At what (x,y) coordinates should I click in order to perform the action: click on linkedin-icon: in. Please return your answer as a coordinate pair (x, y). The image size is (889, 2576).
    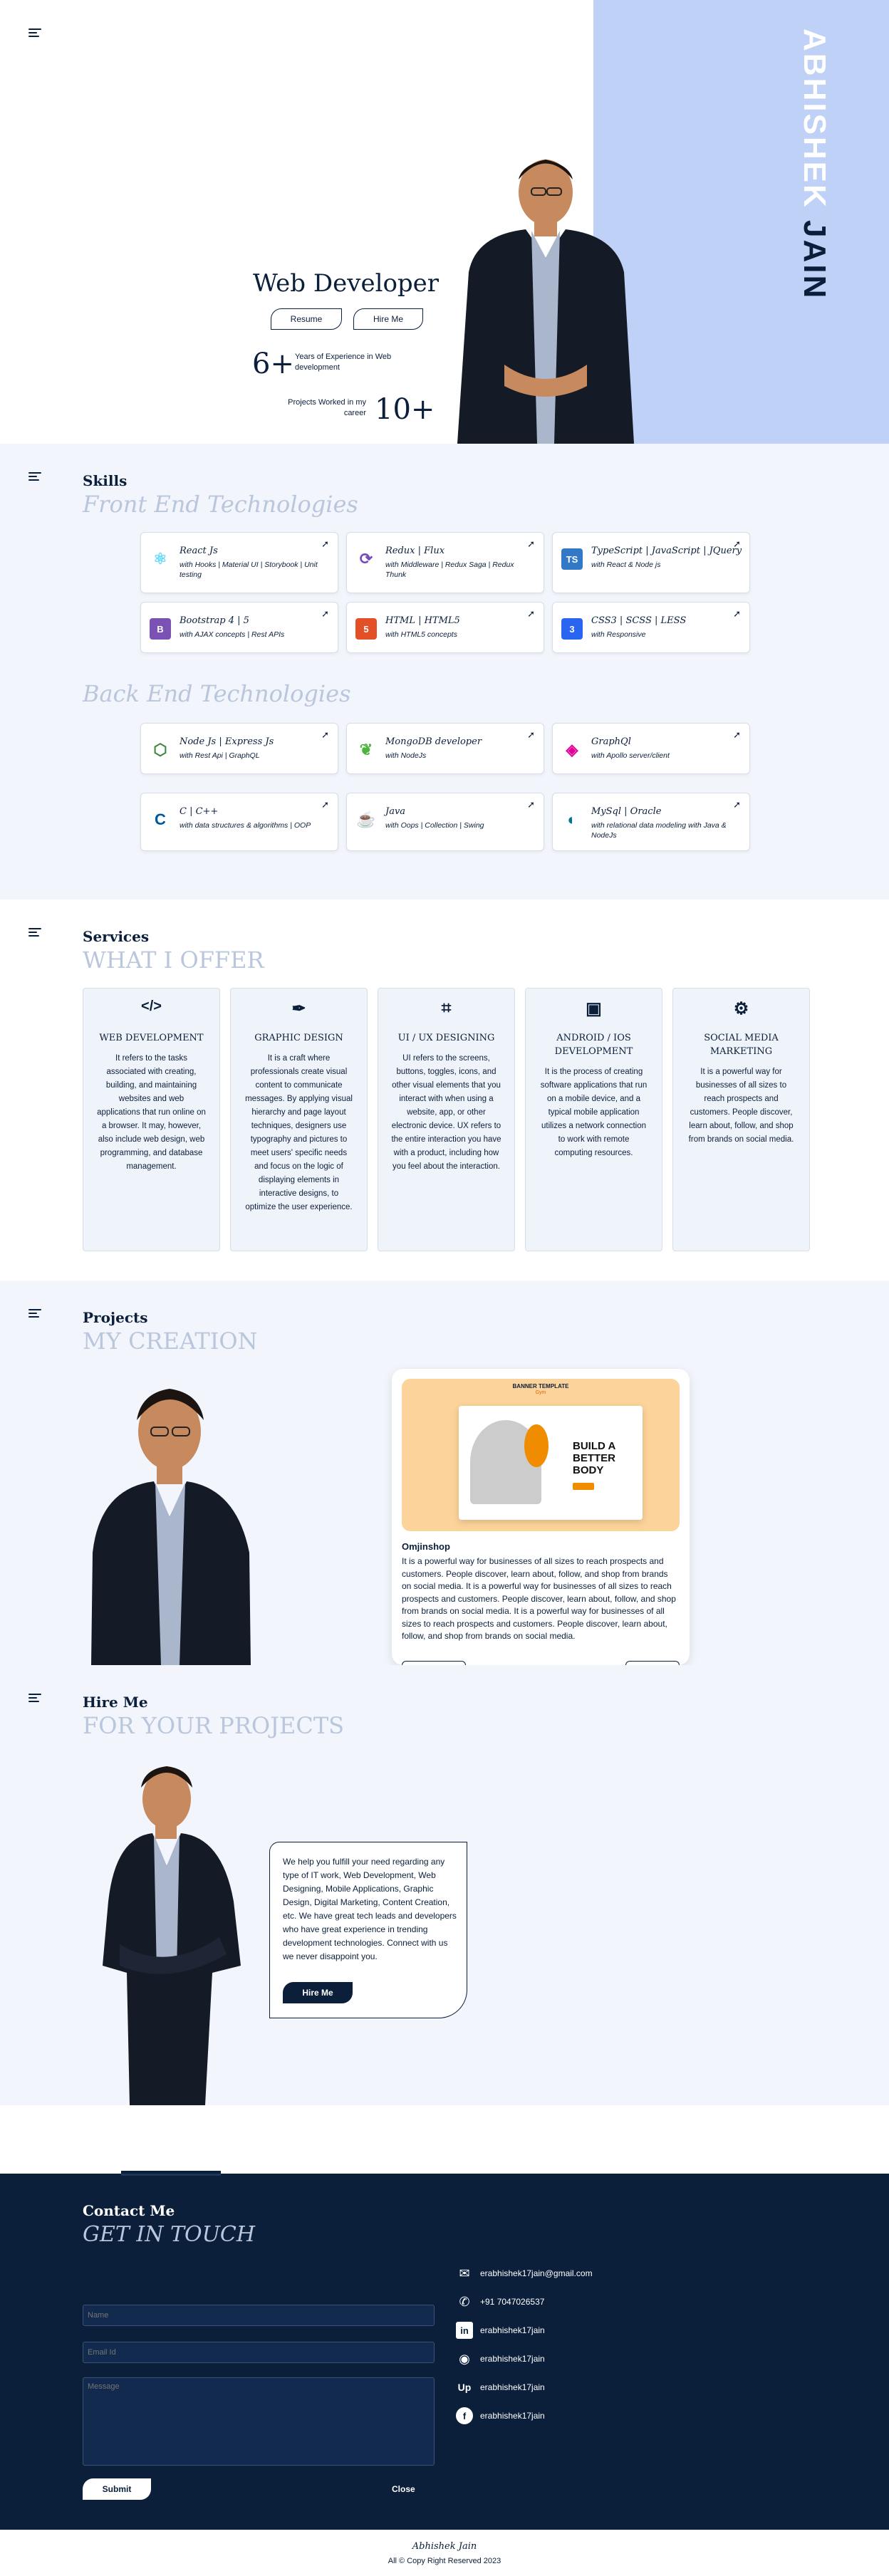
    Looking at the image, I should click on (465, 2330).